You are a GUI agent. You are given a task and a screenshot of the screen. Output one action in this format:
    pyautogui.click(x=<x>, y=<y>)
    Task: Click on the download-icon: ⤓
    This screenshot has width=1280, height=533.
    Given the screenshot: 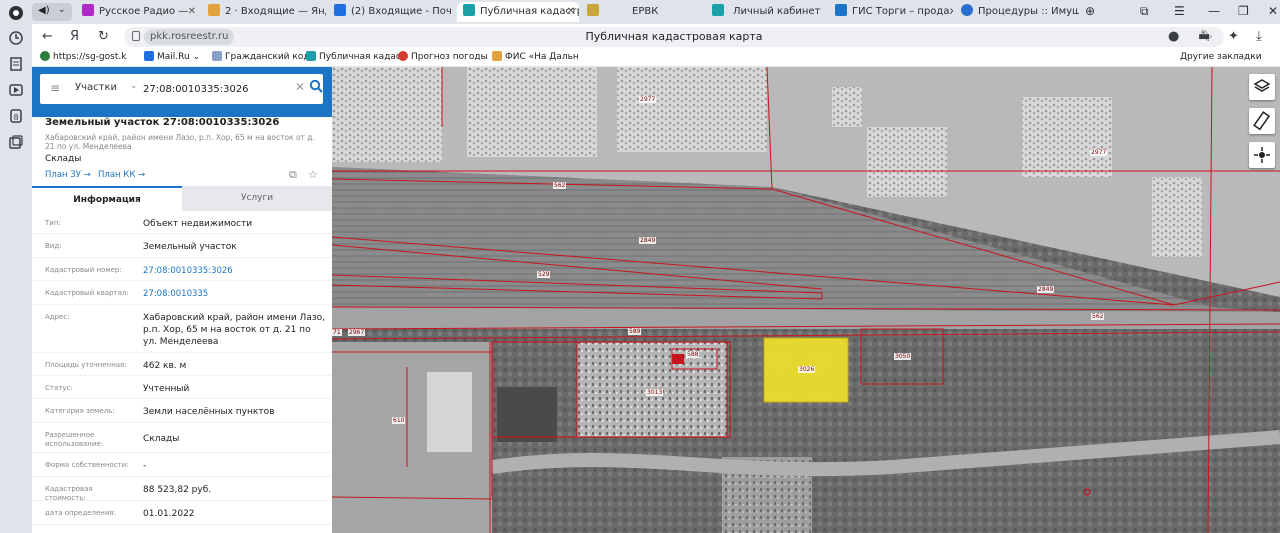 What is the action you would take?
    pyautogui.click(x=1259, y=36)
    